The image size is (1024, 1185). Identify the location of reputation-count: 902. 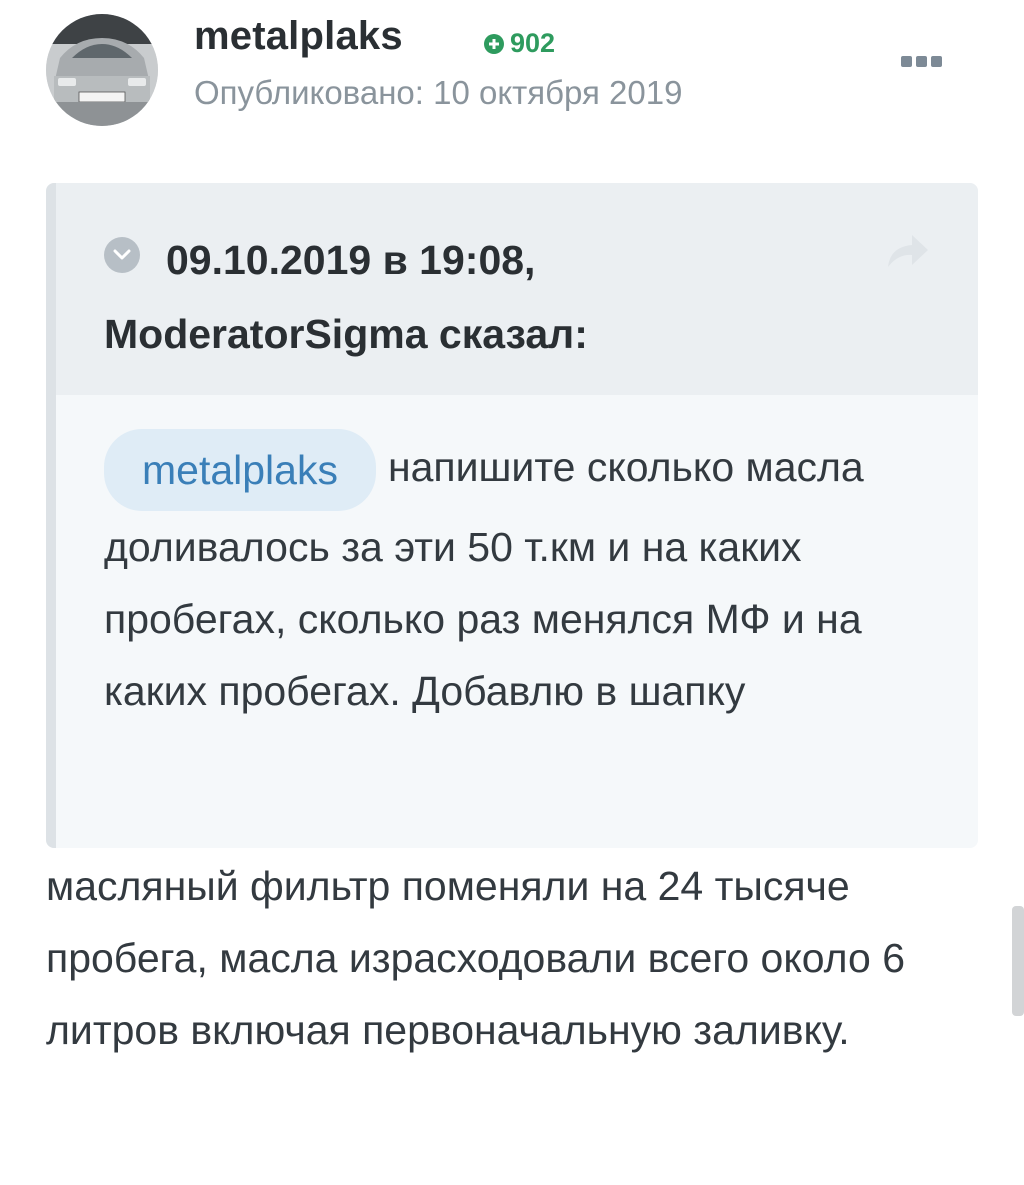
(533, 43).